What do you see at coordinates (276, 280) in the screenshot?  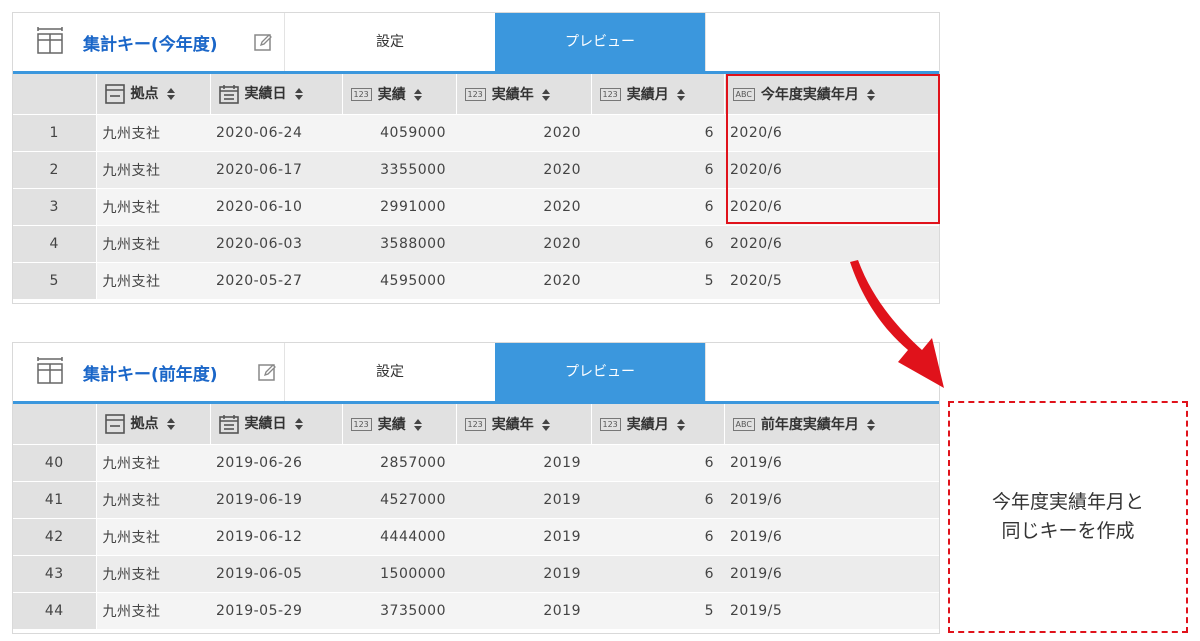 I see `cell: 2020-05-27` at bounding box center [276, 280].